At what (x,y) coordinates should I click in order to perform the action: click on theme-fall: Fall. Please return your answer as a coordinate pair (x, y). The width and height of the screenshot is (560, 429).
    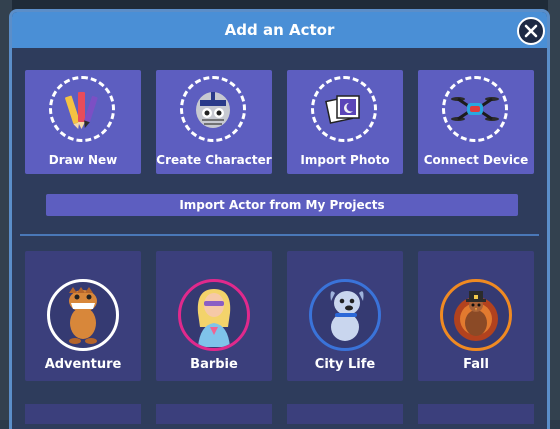
    Looking at the image, I should click on (476, 316).